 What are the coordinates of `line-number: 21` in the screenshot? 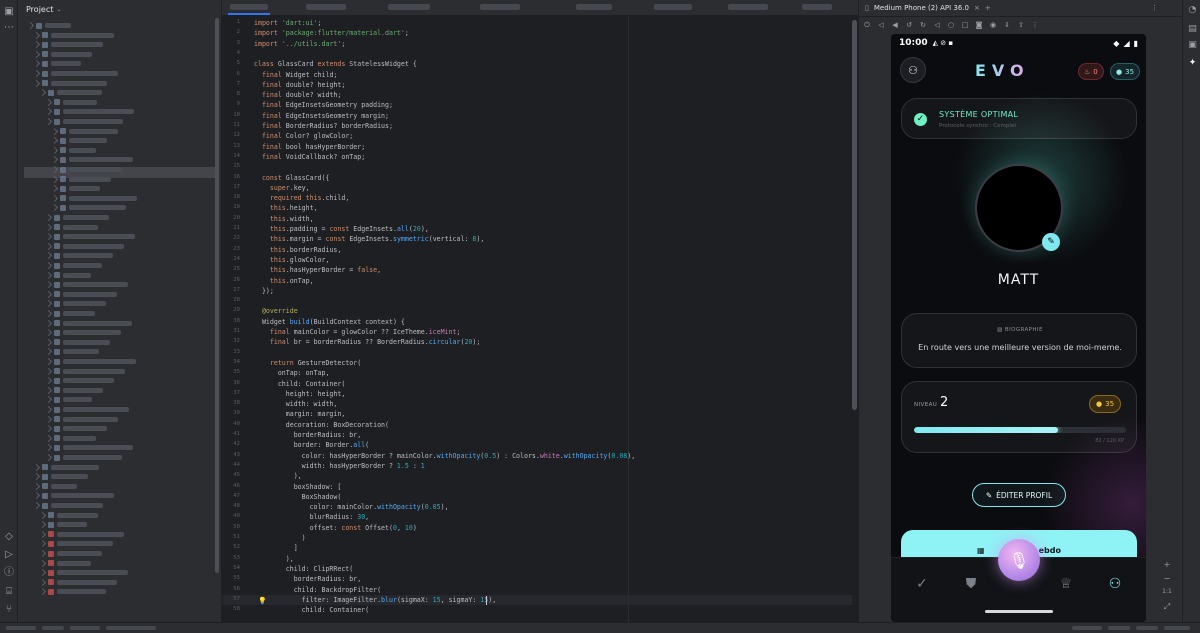 It's located at (231, 228).